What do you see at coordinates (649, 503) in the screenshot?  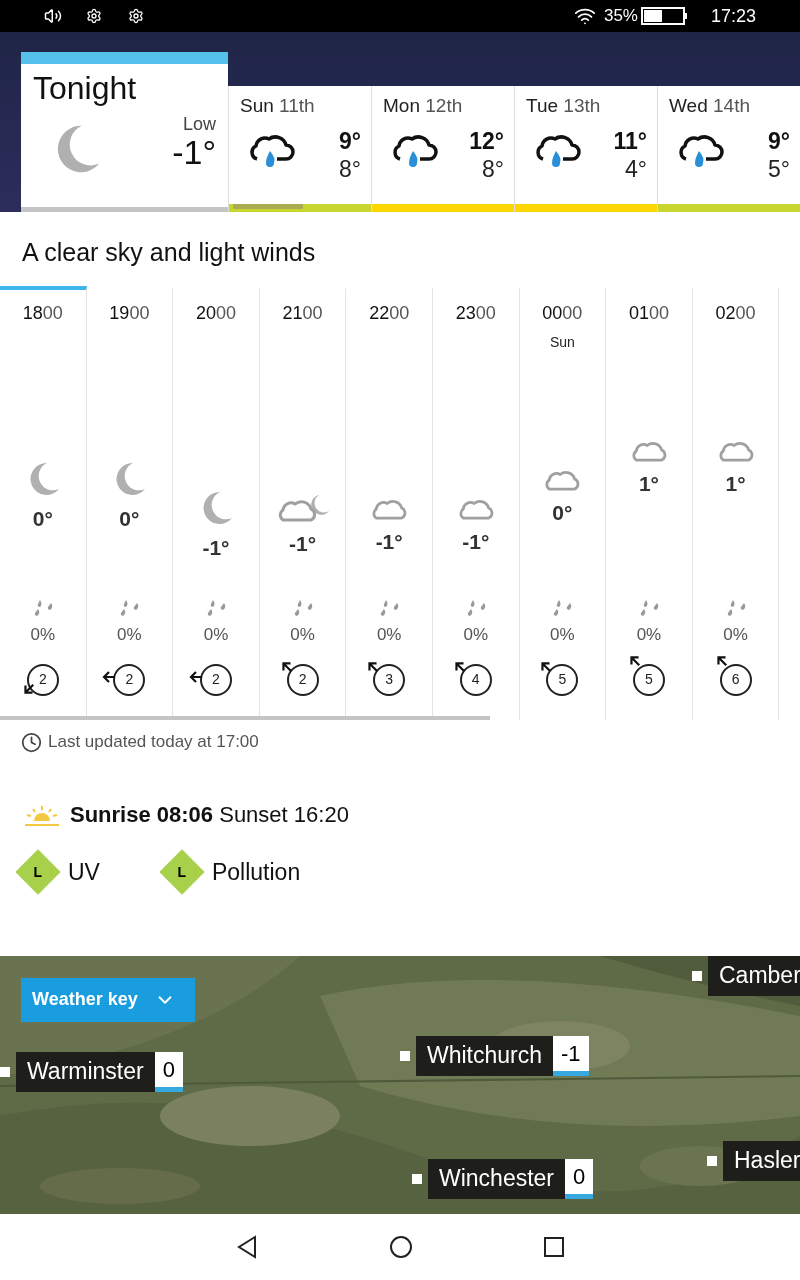 I see `hour-column: 0100 1° 0% 5` at bounding box center [649, 503].